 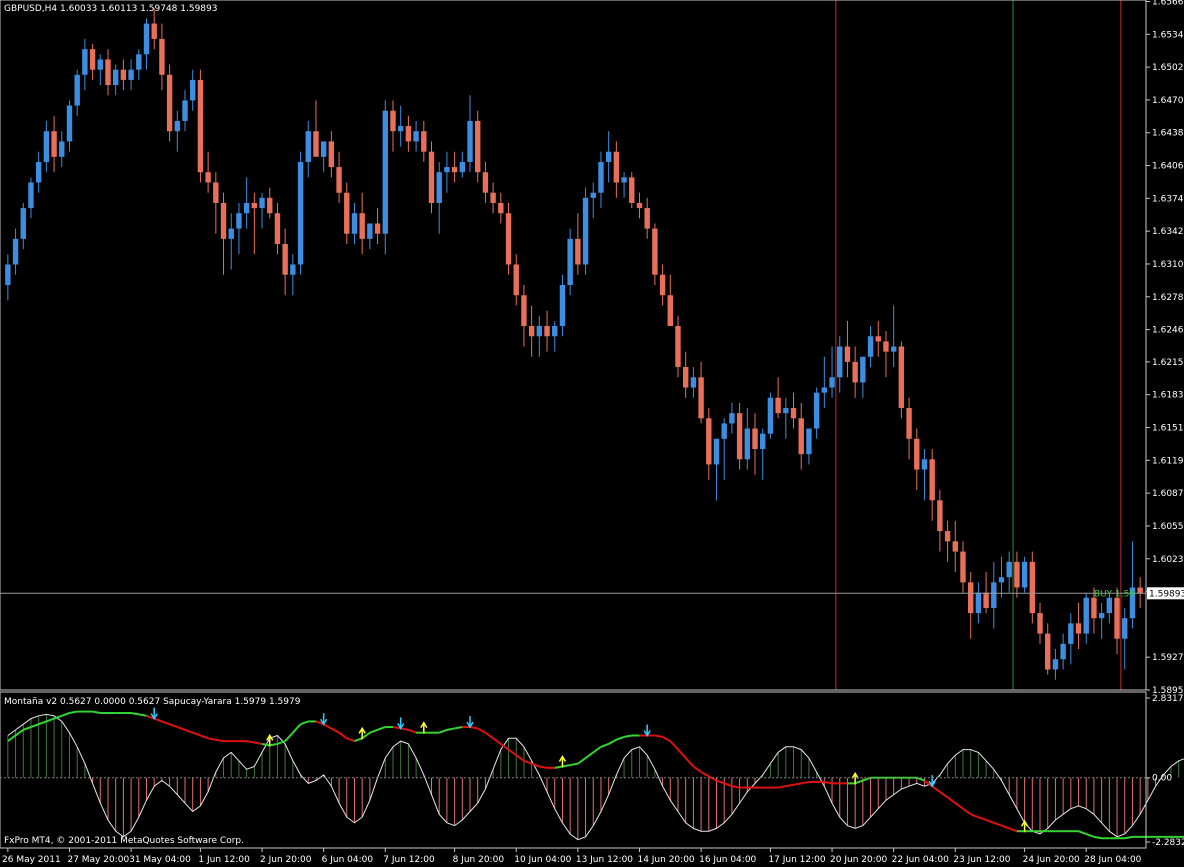 I want to click on time-tick-label: 24 Jun 20:00, so click(x=1051, y=860).